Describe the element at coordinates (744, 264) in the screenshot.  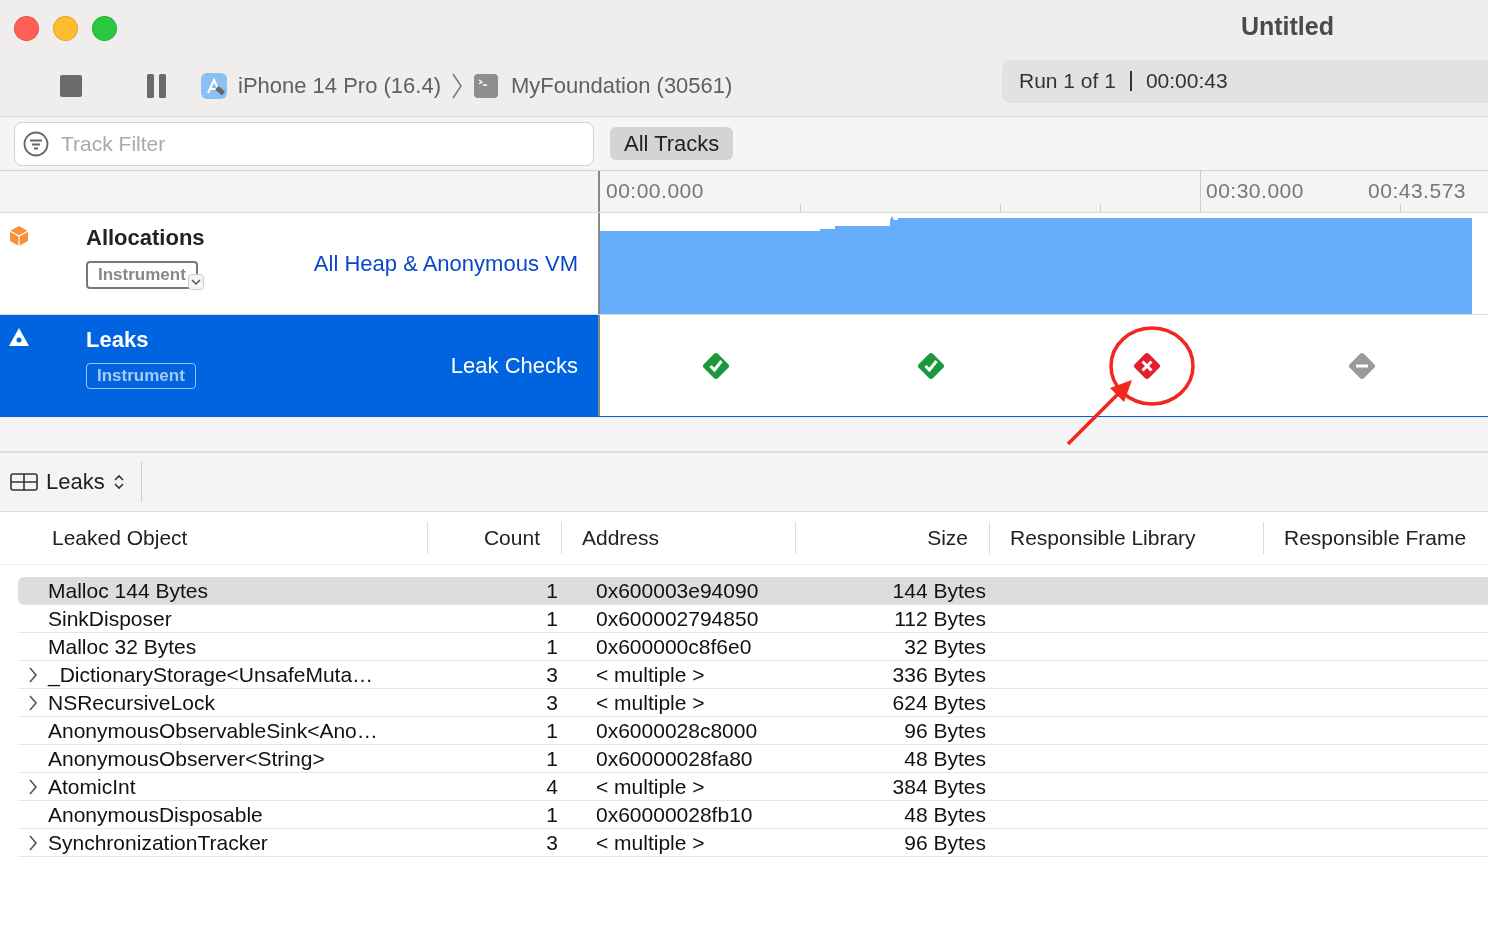
I see `instrument-track: Allocations Instrument All Heap & Anonymous VM` at that location.